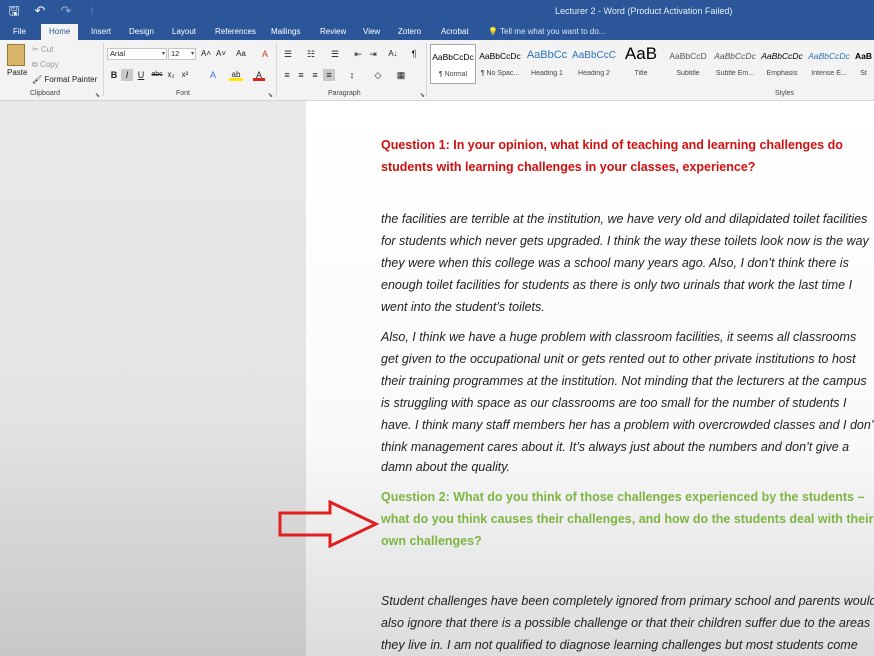  Describe the element at coordinates (378, 75) in the screenshot. I see `shading-button: ◇` at that location.